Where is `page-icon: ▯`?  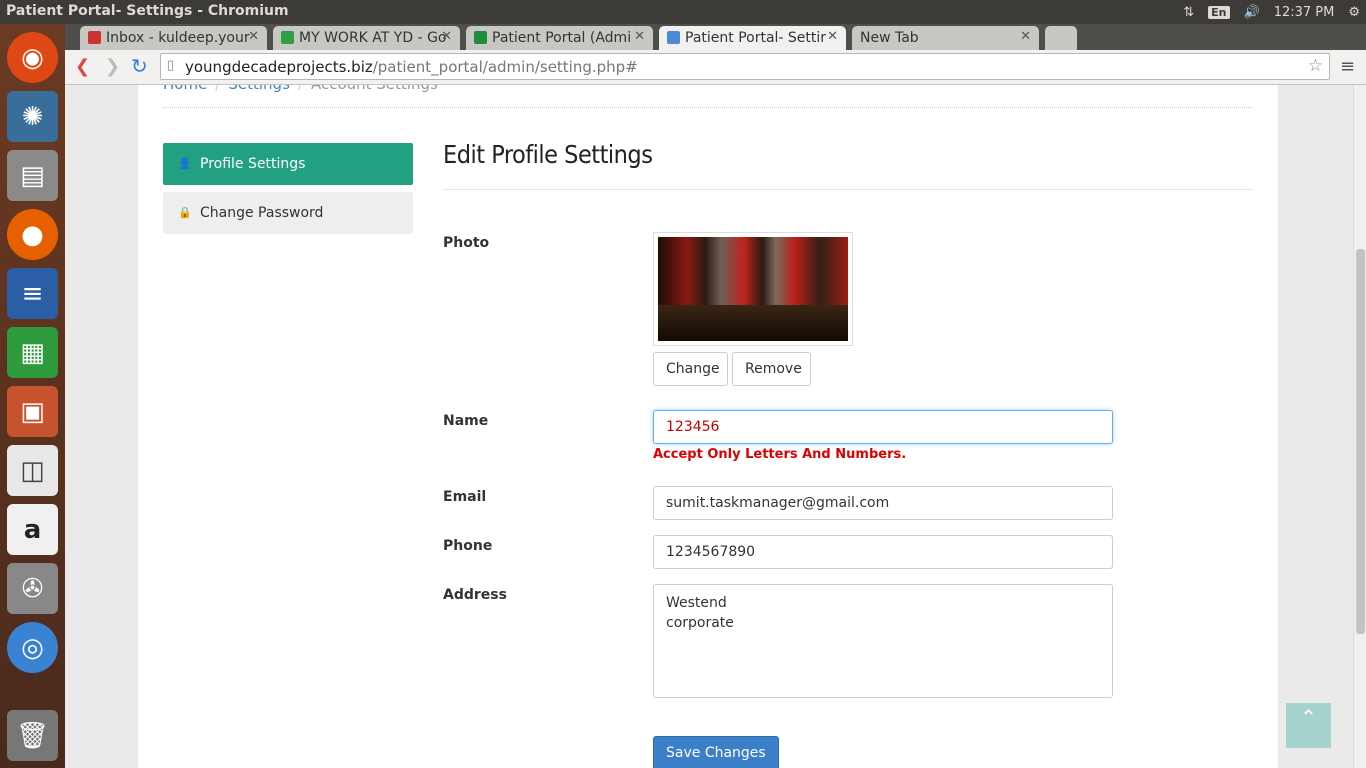
page-icon: ▯ is located at coordinates (171, 65).